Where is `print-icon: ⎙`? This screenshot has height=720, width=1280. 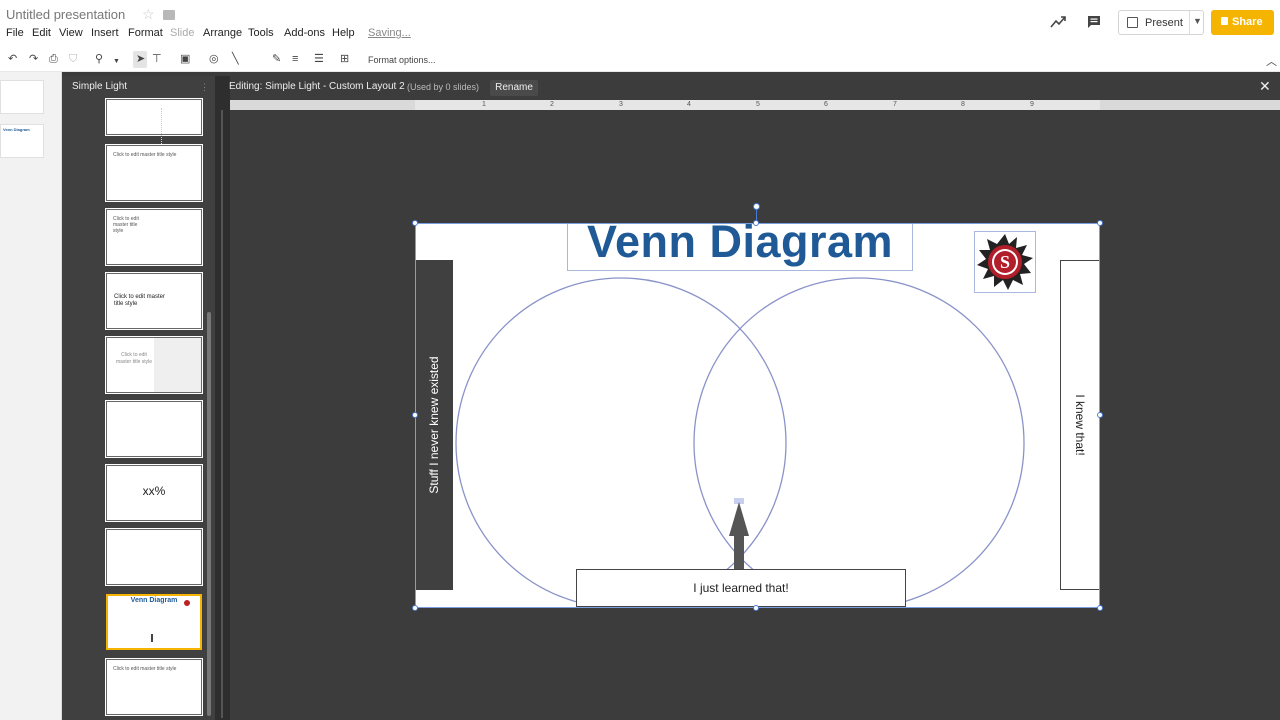 print-icon: ⎙ is located at coordinates (53, 59).